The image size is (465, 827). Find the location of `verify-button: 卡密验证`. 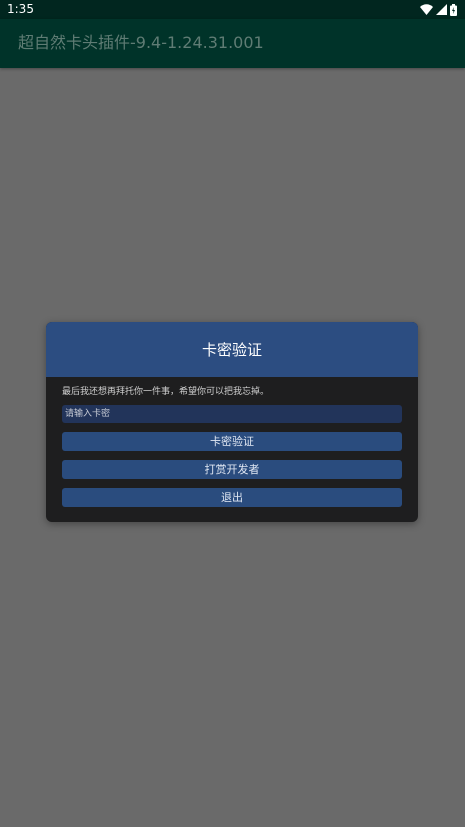

verify-button: 卡密验证 is located at coordinates (232, 441).